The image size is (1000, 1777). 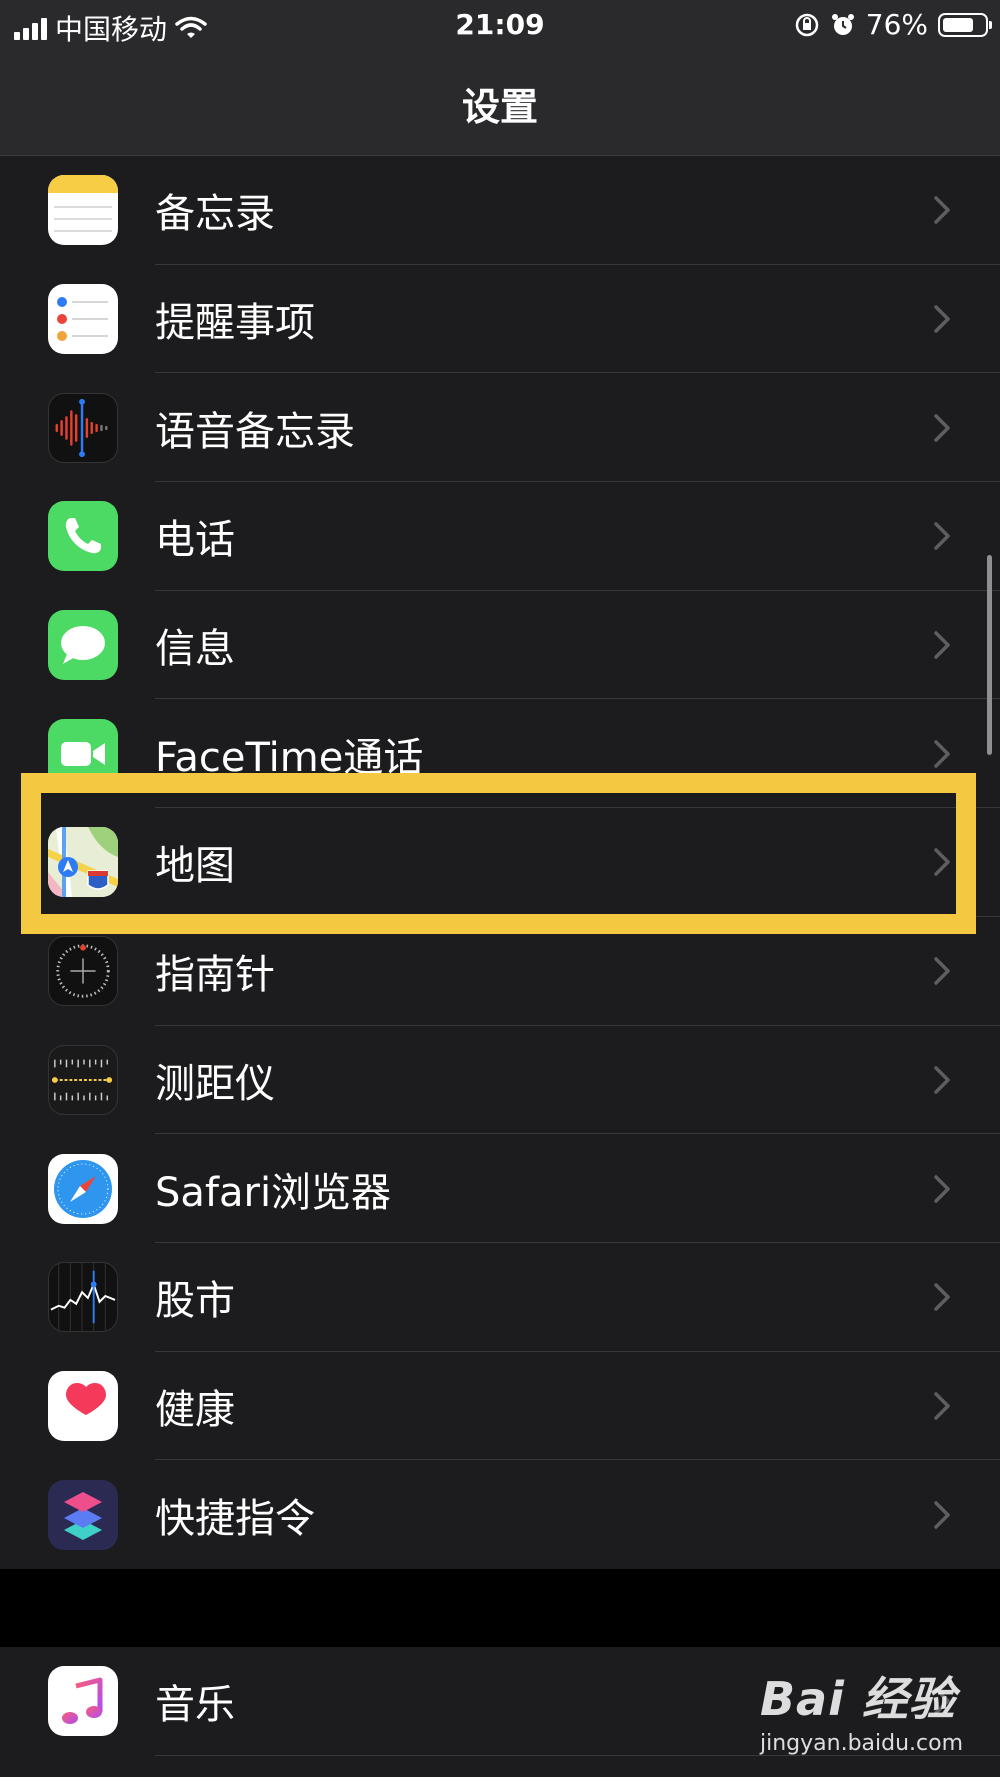 What do you see at coordinates (235, 1518) in the screenshot?
I see `settings-row-label: 快捷指令` at bounding box center [235, 1518].